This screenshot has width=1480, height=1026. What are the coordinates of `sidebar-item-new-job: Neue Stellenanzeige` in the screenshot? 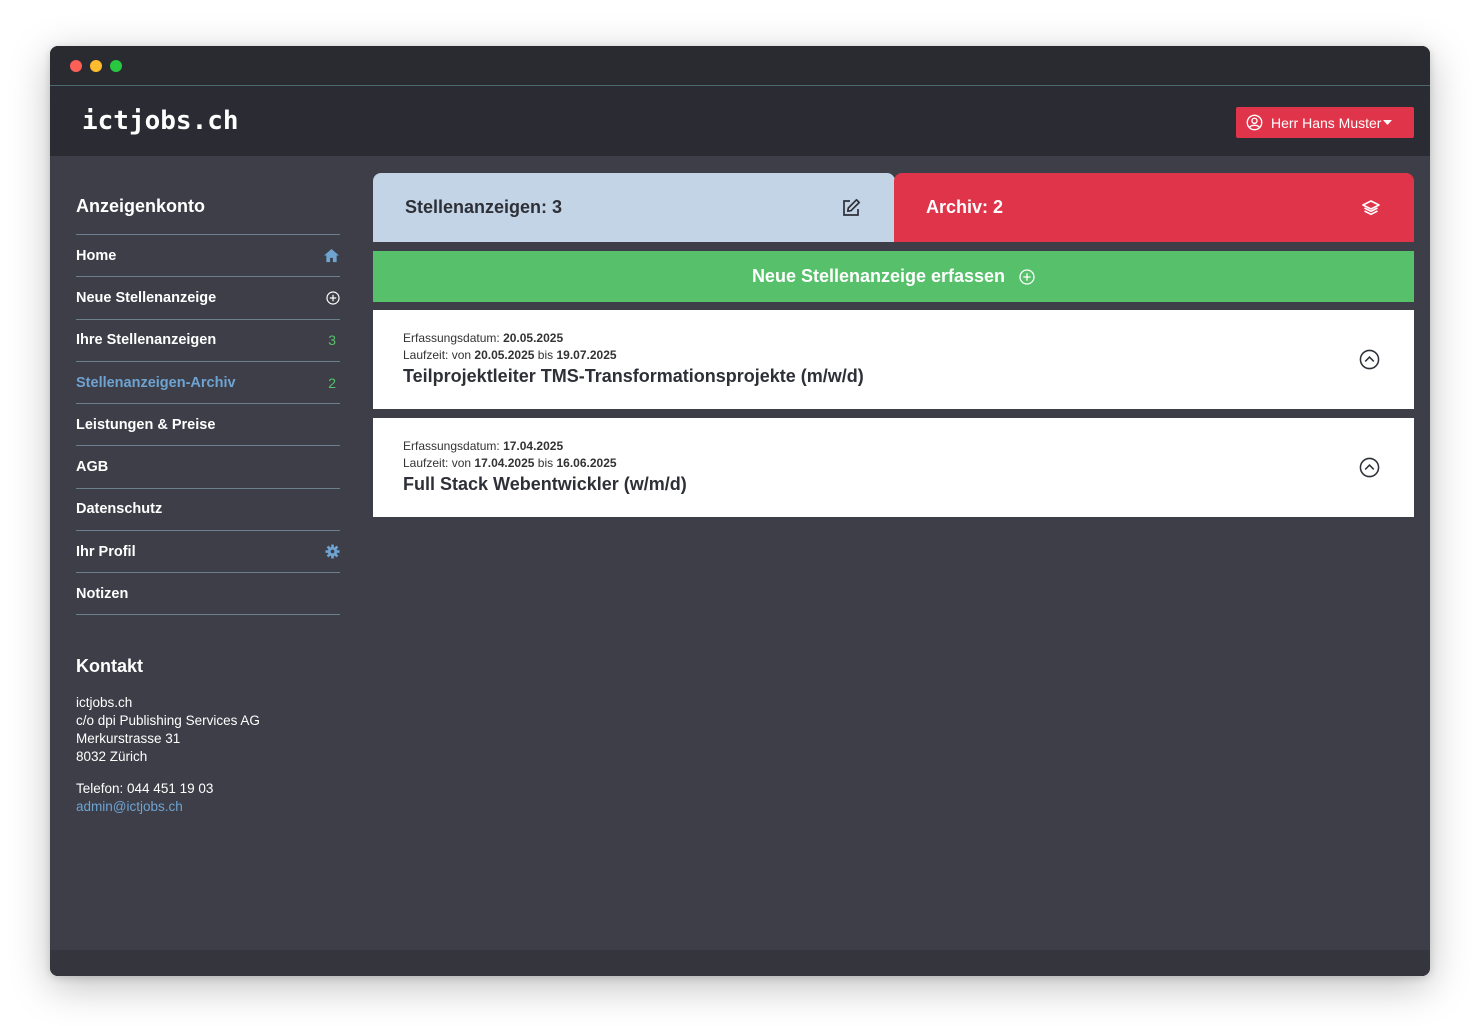 It's located at (208, 297).